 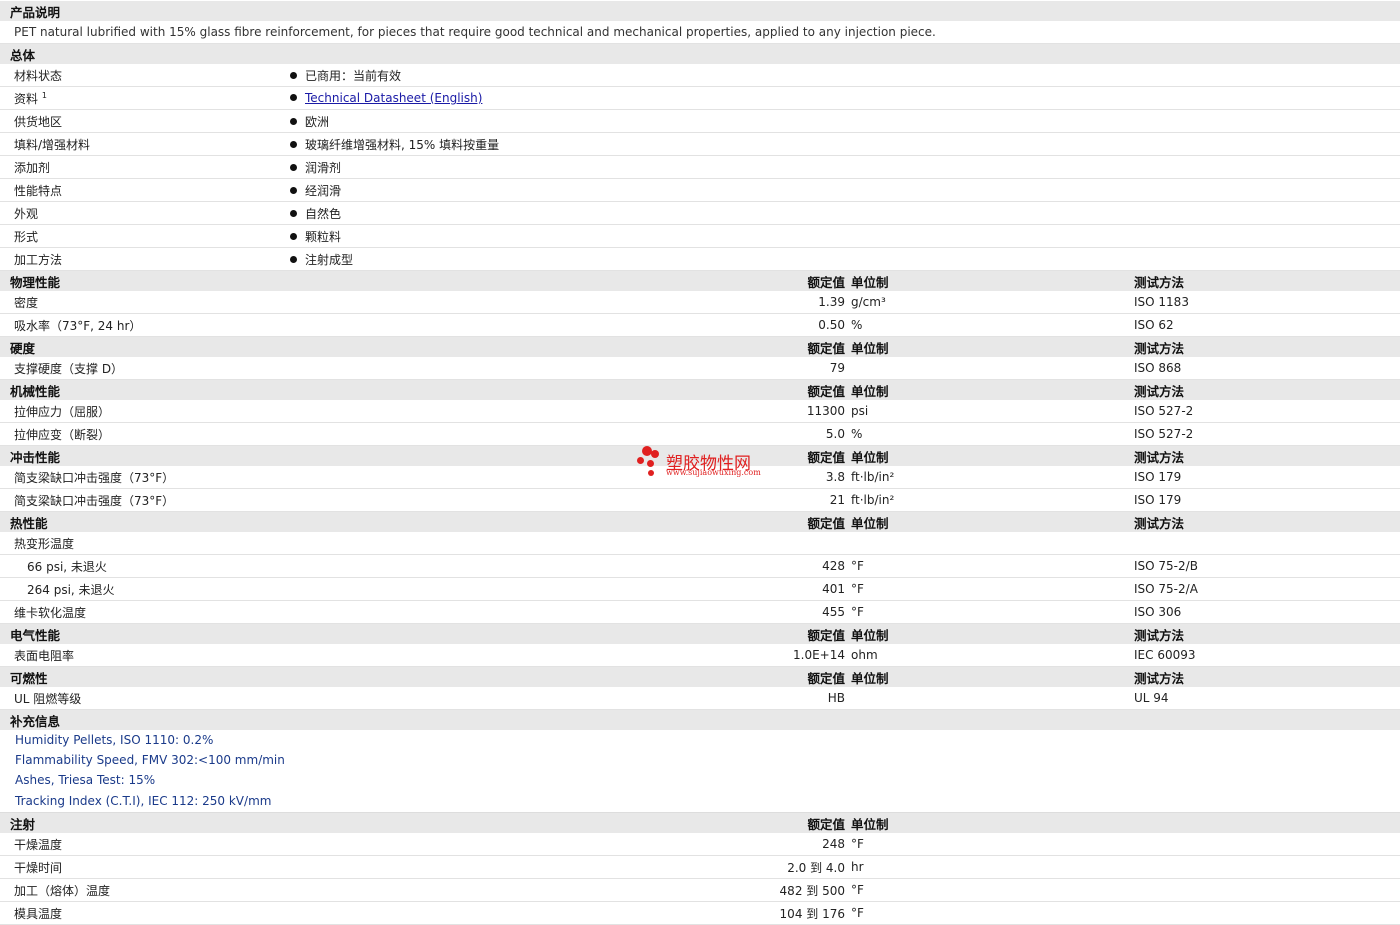 What do you see at coordinates (1267, 477) in the screenshot?
I see `property-test-method: ISO 179` at bounding box center [1267, 477].